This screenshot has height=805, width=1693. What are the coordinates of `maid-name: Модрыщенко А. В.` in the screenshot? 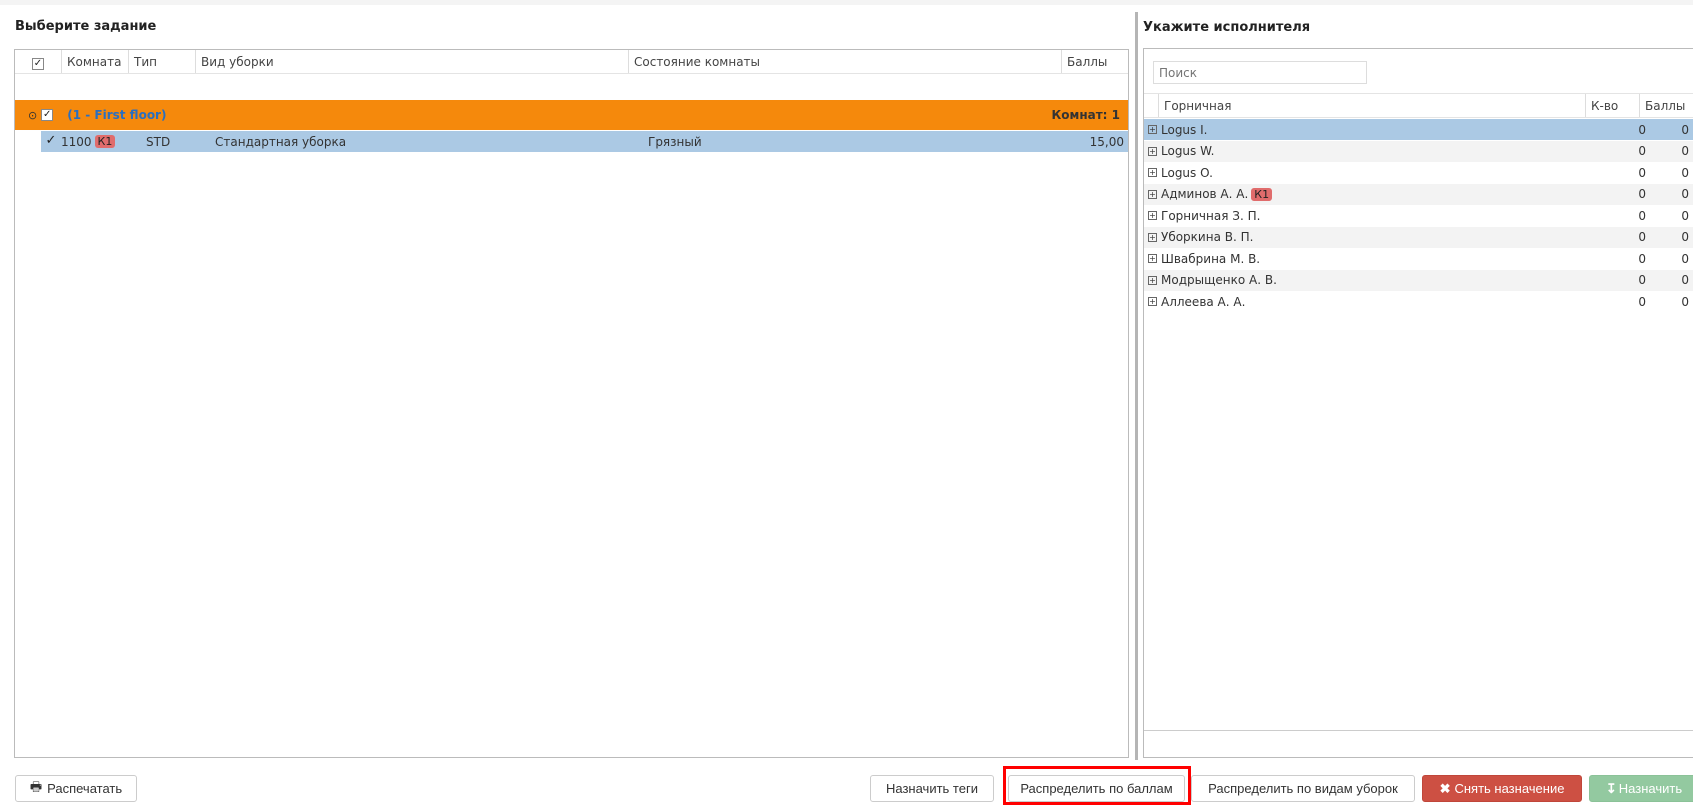 It's located at (1219, 280).